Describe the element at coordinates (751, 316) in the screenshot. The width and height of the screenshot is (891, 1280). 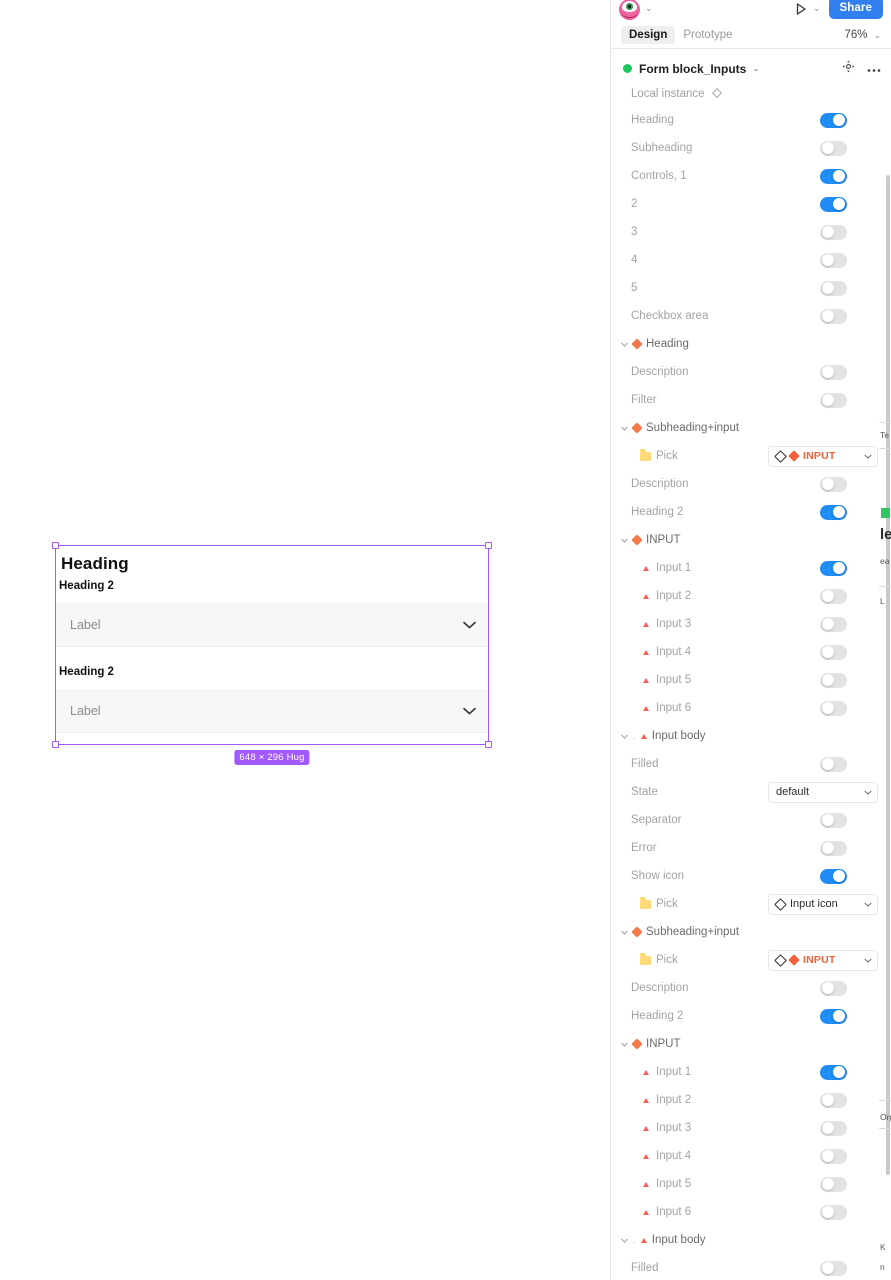
I see `property-toggle-row: Checkbox area` at that location.